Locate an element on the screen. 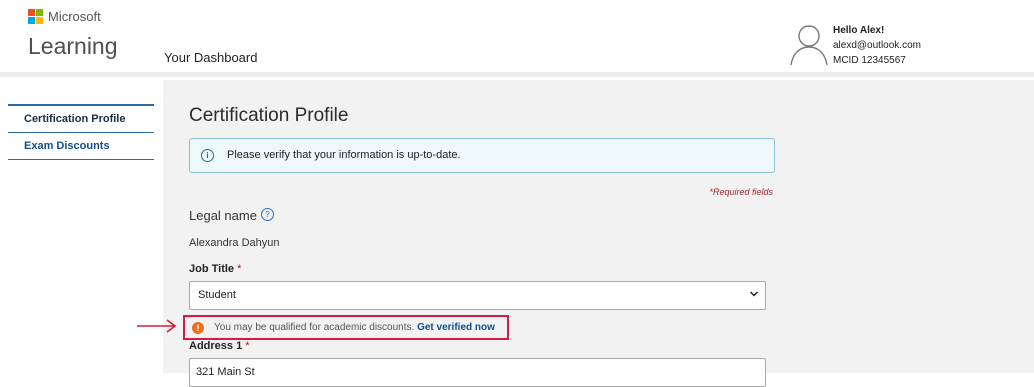  red-arrow-icon is located at coordinates (157, 326).